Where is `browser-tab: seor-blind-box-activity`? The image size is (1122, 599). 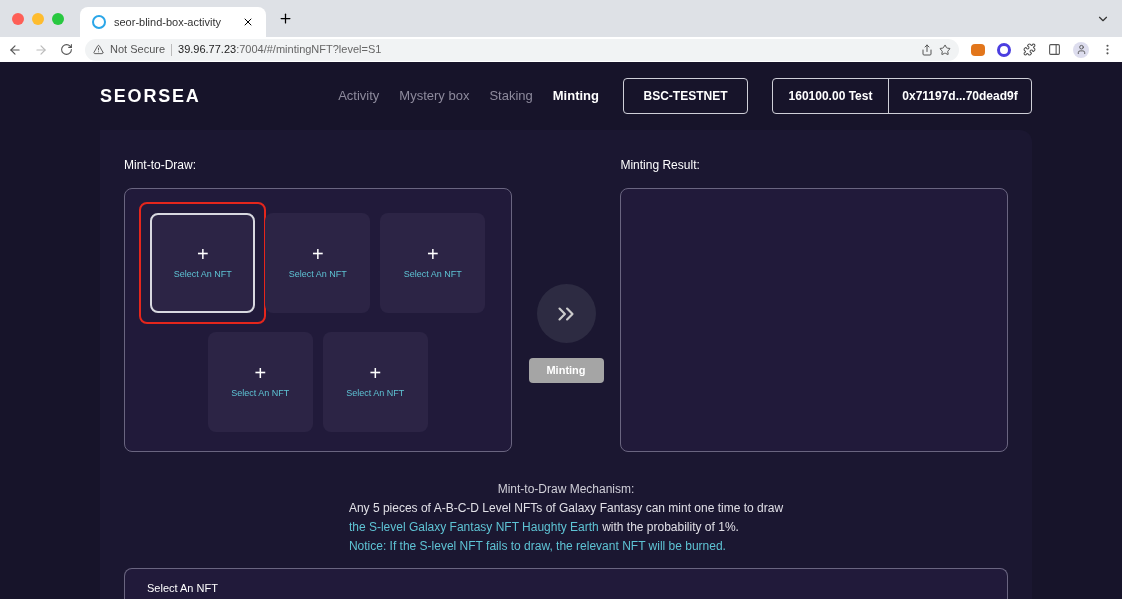
browser-tab: seor-blind-box-activity is located at coordinates (173, 22).